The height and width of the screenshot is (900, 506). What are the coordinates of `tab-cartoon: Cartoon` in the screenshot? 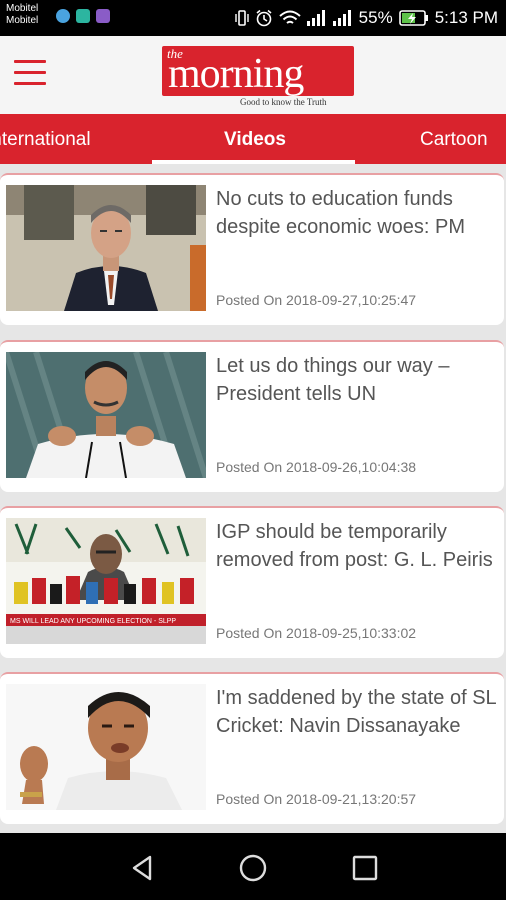 It's located at (454, 139).